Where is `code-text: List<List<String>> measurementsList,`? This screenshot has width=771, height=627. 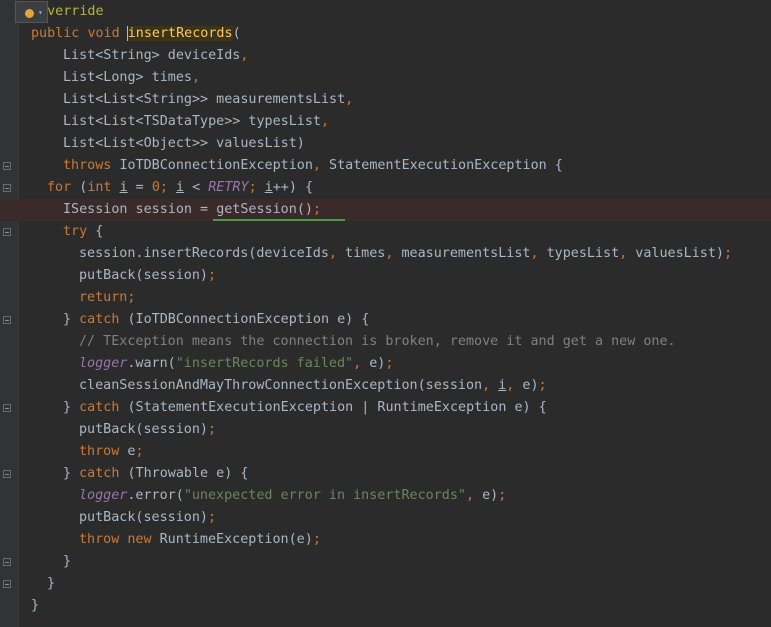 code-text: List<List<String>> measurementsList, is located at coordinates (208, 100).